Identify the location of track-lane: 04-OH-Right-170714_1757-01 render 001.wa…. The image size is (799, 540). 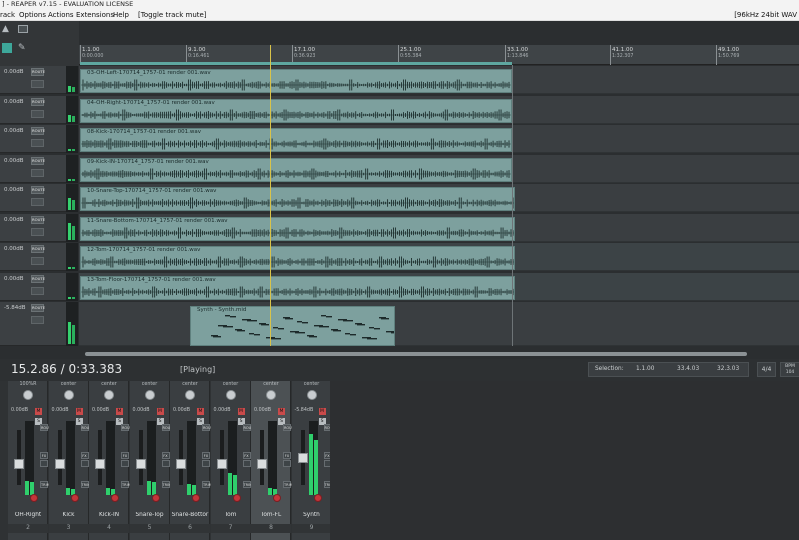
(439, 109).